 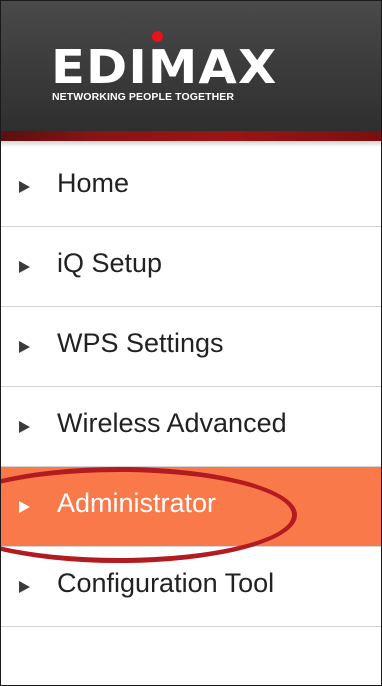 I want to click on edimax-logo: EDIMAX NETWORKING PEOPLE TOGETHER, so click(x=186, y=71).